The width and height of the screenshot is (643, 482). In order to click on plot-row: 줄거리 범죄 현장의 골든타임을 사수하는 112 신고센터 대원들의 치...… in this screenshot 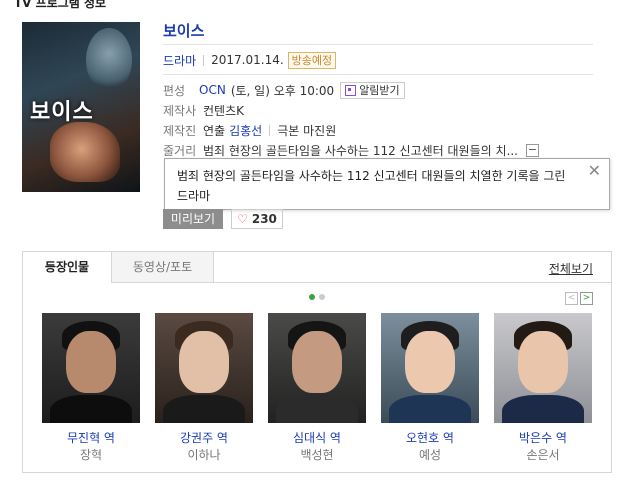, I will do `click(351, 150)`.